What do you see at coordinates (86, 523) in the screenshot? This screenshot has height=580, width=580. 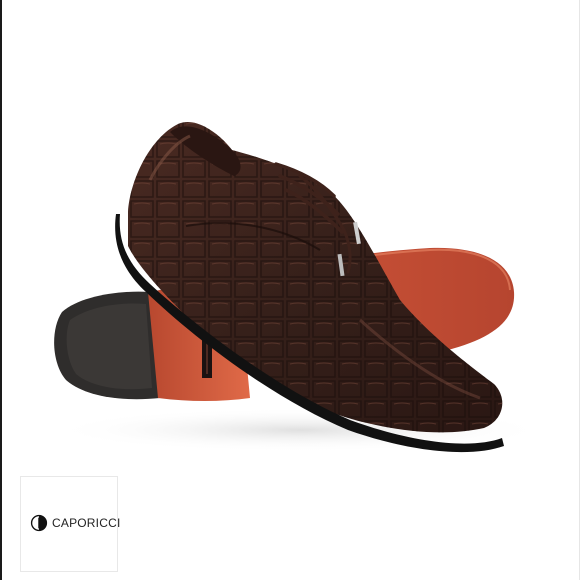 I see `brand-name: CAPORICCI` at bounding box center [86, 523].